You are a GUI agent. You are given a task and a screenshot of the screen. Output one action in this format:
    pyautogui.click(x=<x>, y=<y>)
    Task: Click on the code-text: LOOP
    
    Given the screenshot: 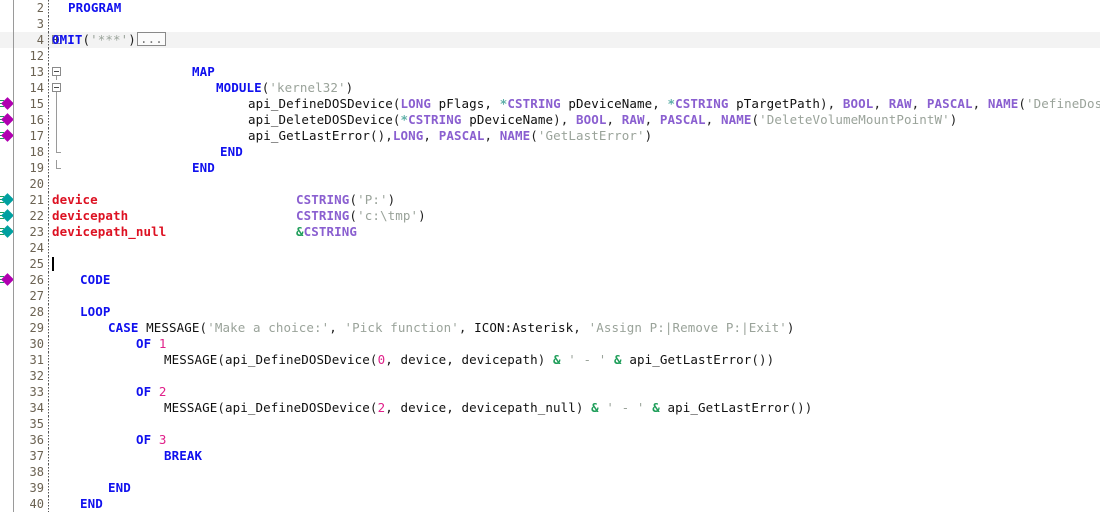 What is the action you would take?
    pyautogui.click(x=95, y=312)
    